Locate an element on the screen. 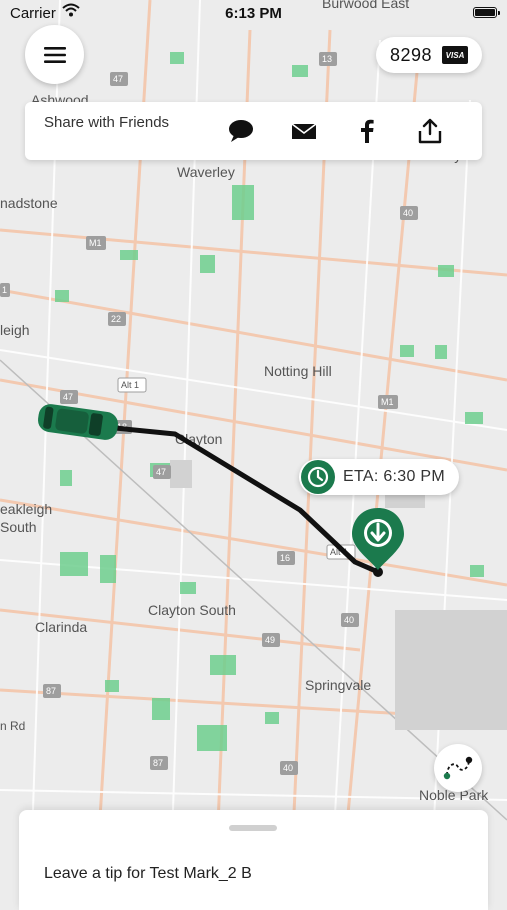  status-bar: Carrier 6:13 PM is located at coordinates (253, 14).